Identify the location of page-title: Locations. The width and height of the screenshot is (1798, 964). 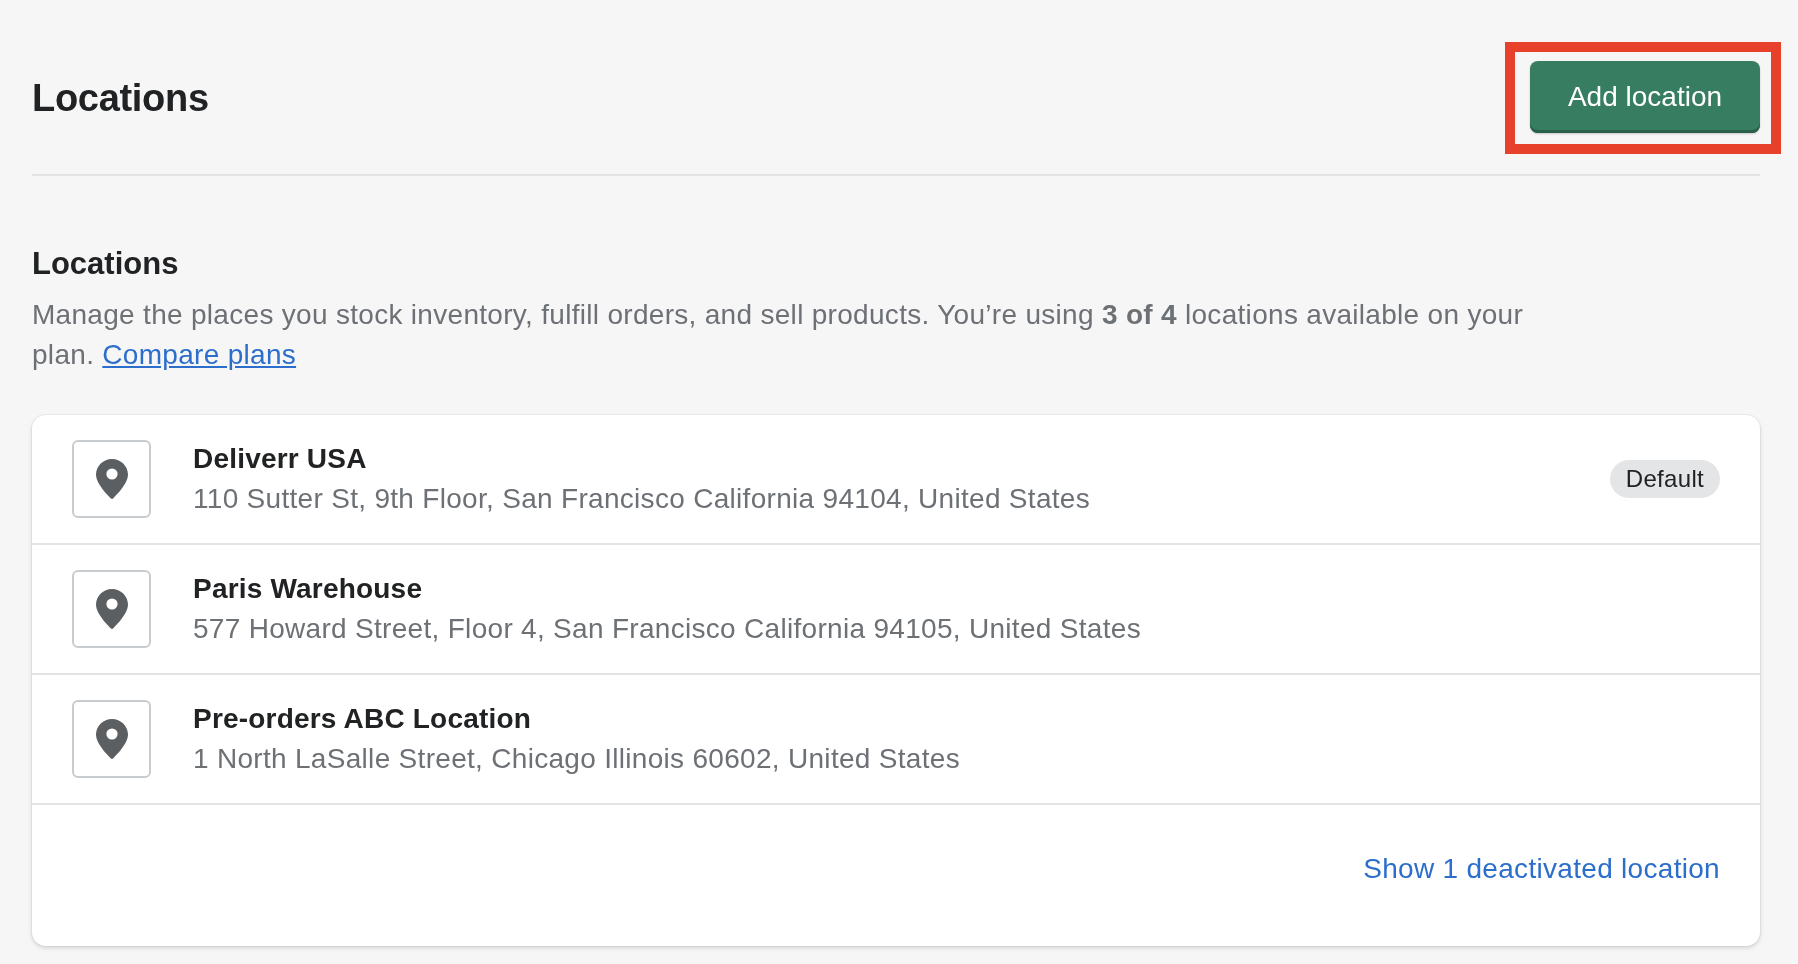
(120, 98).